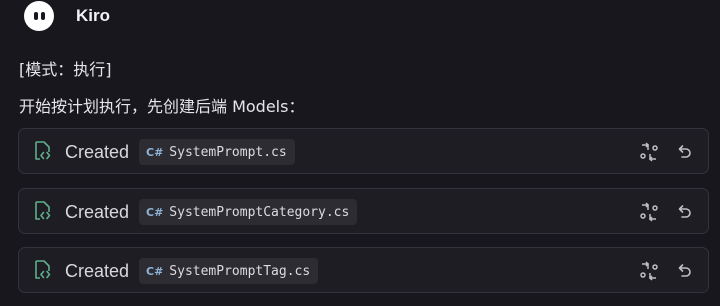 The height and width of the screenshot is (306, 720). Describe the element at coordinates (363, 270) in the screenshot. I see `file-change-card: Created C# SystemPromptTag.cs` at that location.